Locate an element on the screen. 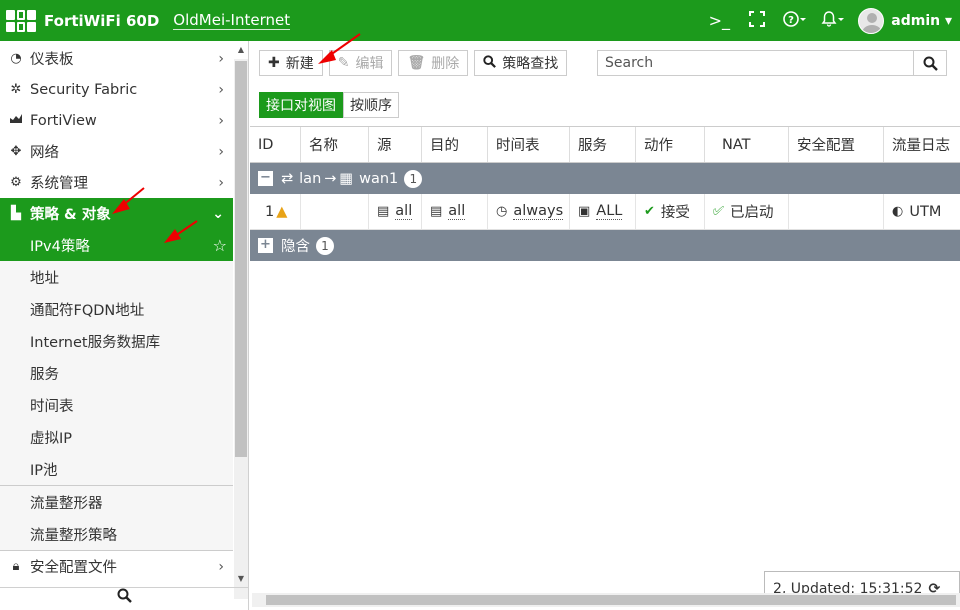  cell-name is located at coordinates (335, 211).